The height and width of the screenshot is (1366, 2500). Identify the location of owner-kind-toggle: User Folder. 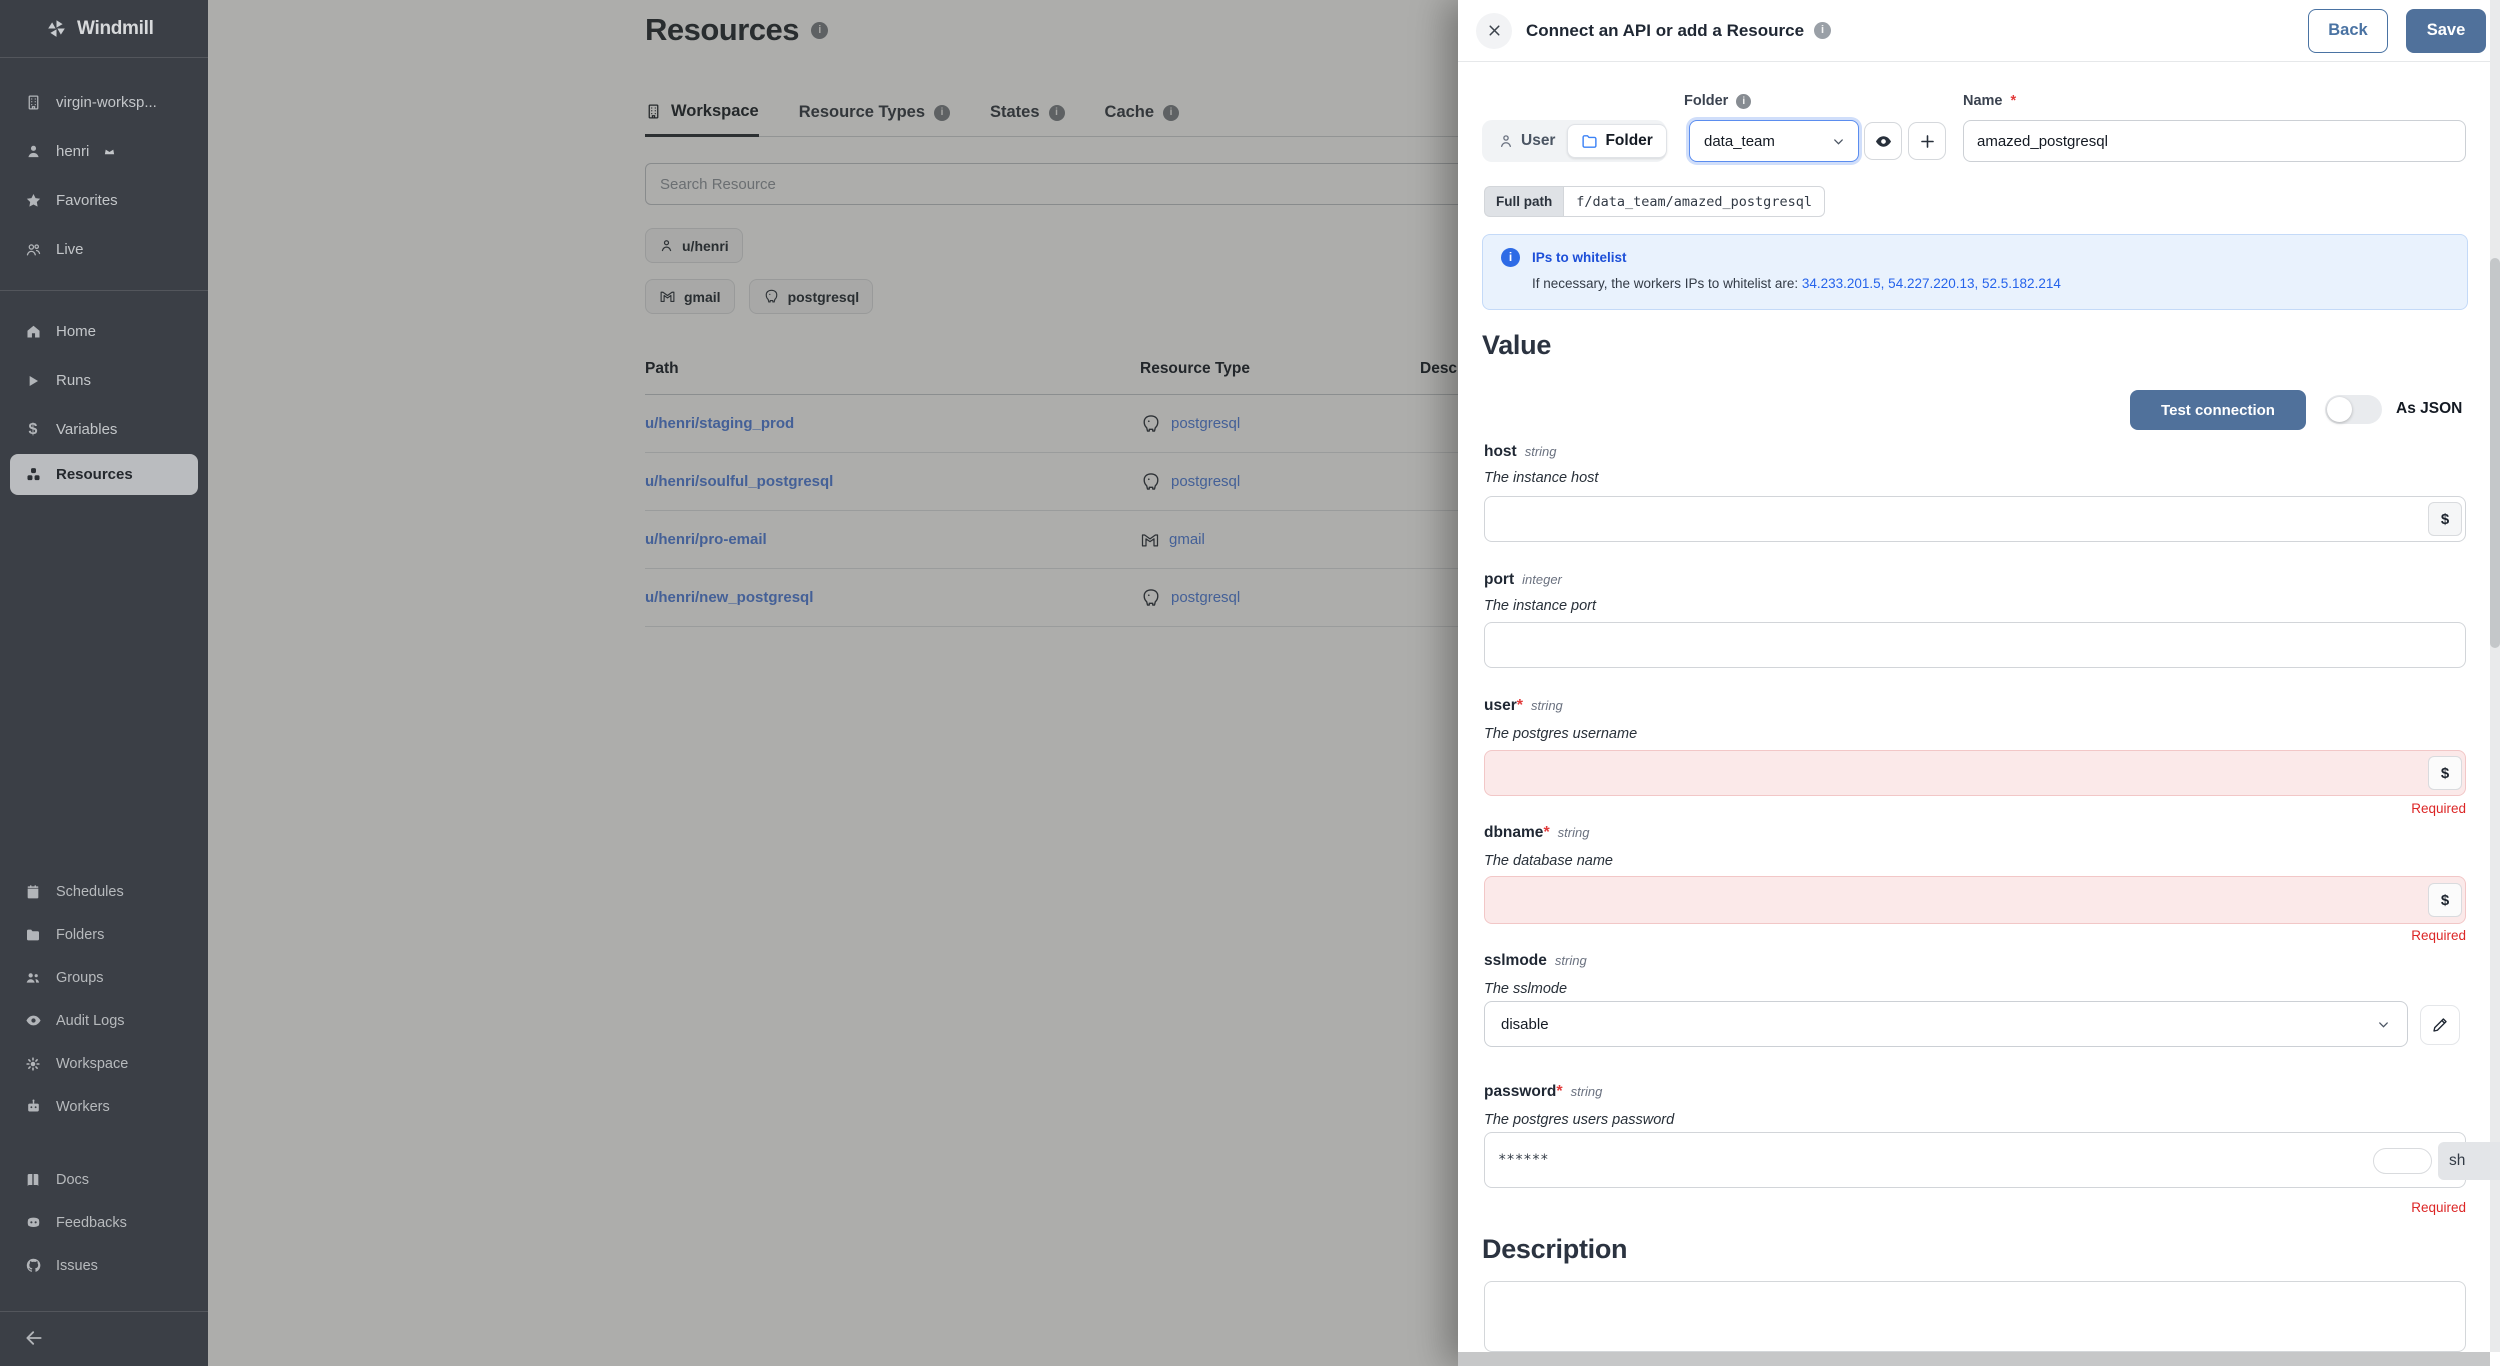
(1574, 141).